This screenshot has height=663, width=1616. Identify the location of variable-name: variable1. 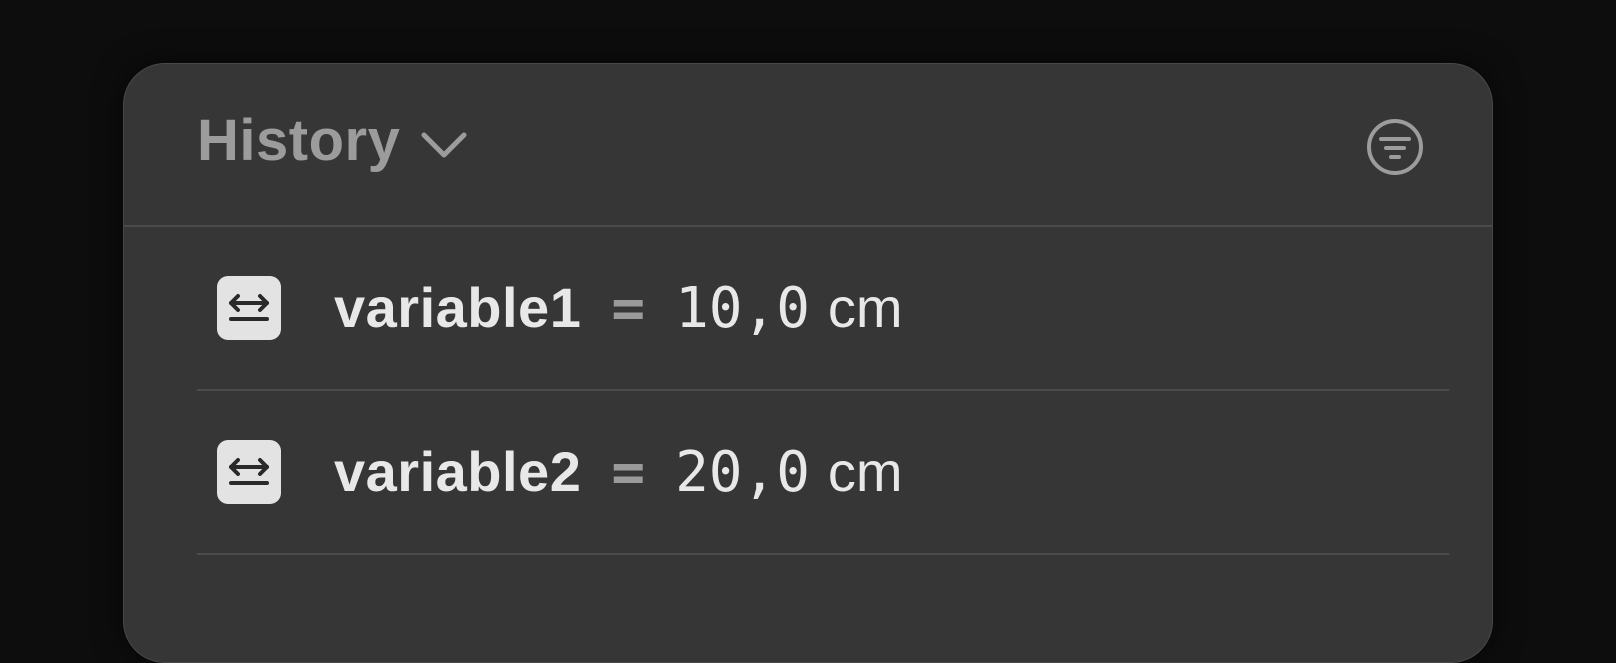
(458, 307).